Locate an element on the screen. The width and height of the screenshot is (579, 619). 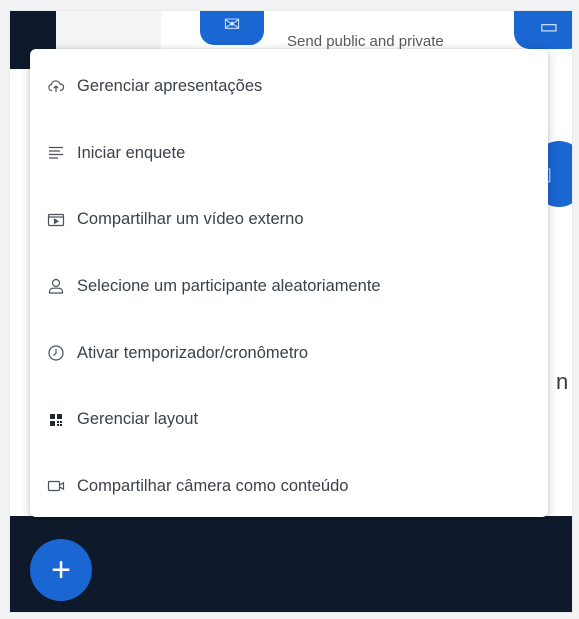
menu-item-timer: Ativar temporizador/cronômetro is located at coordinates (289, 353).